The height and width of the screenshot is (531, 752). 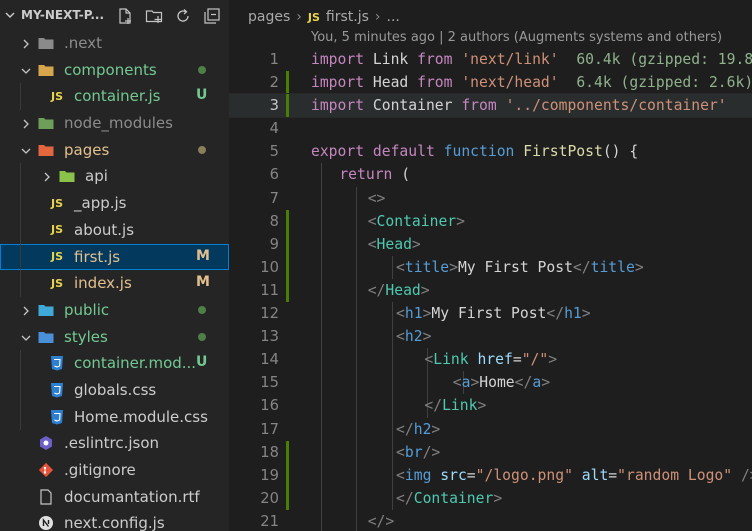 I want to click on new-file-icon, so click(x=125, y=16).